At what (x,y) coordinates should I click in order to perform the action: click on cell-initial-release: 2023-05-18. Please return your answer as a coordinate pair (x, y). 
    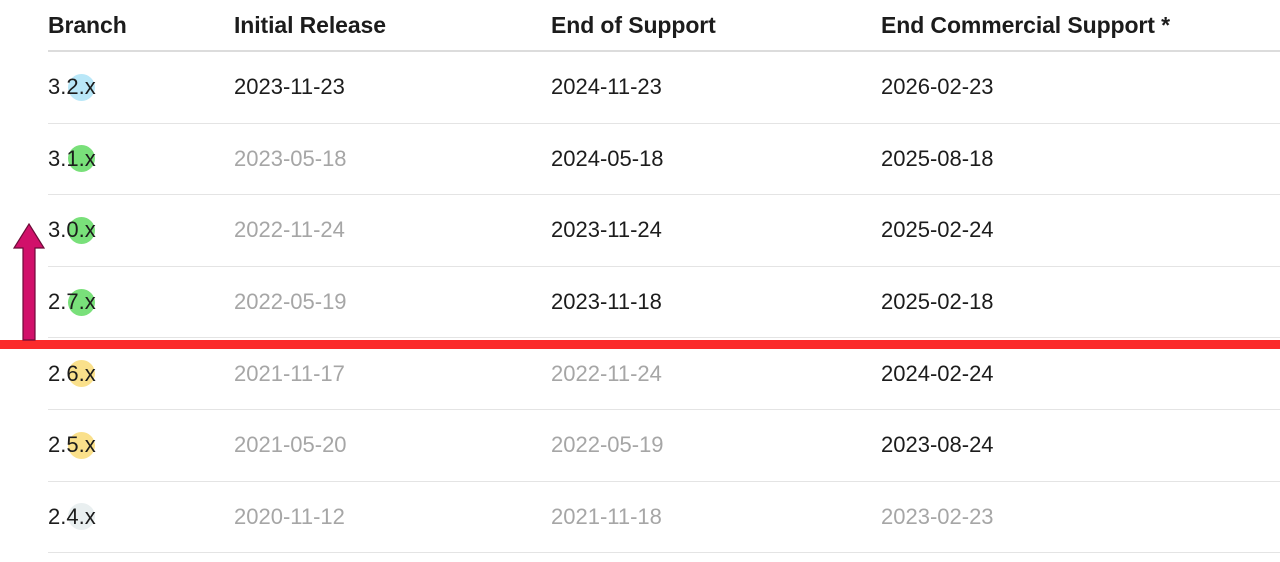
    Looking at the image, I should click on (392, 159).